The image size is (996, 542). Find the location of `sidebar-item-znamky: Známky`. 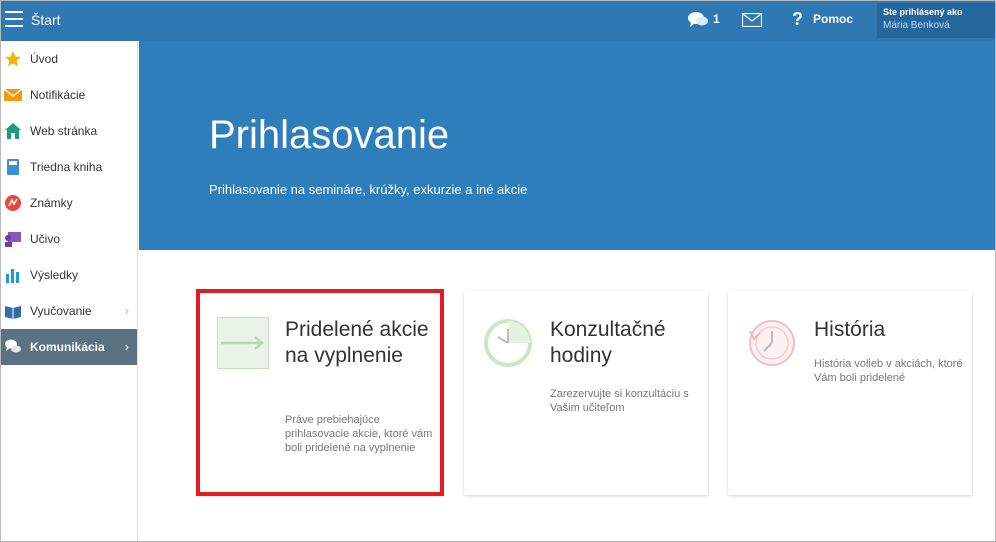

sidebar-item-znamky: Známky is located at coordinates (69, 203).